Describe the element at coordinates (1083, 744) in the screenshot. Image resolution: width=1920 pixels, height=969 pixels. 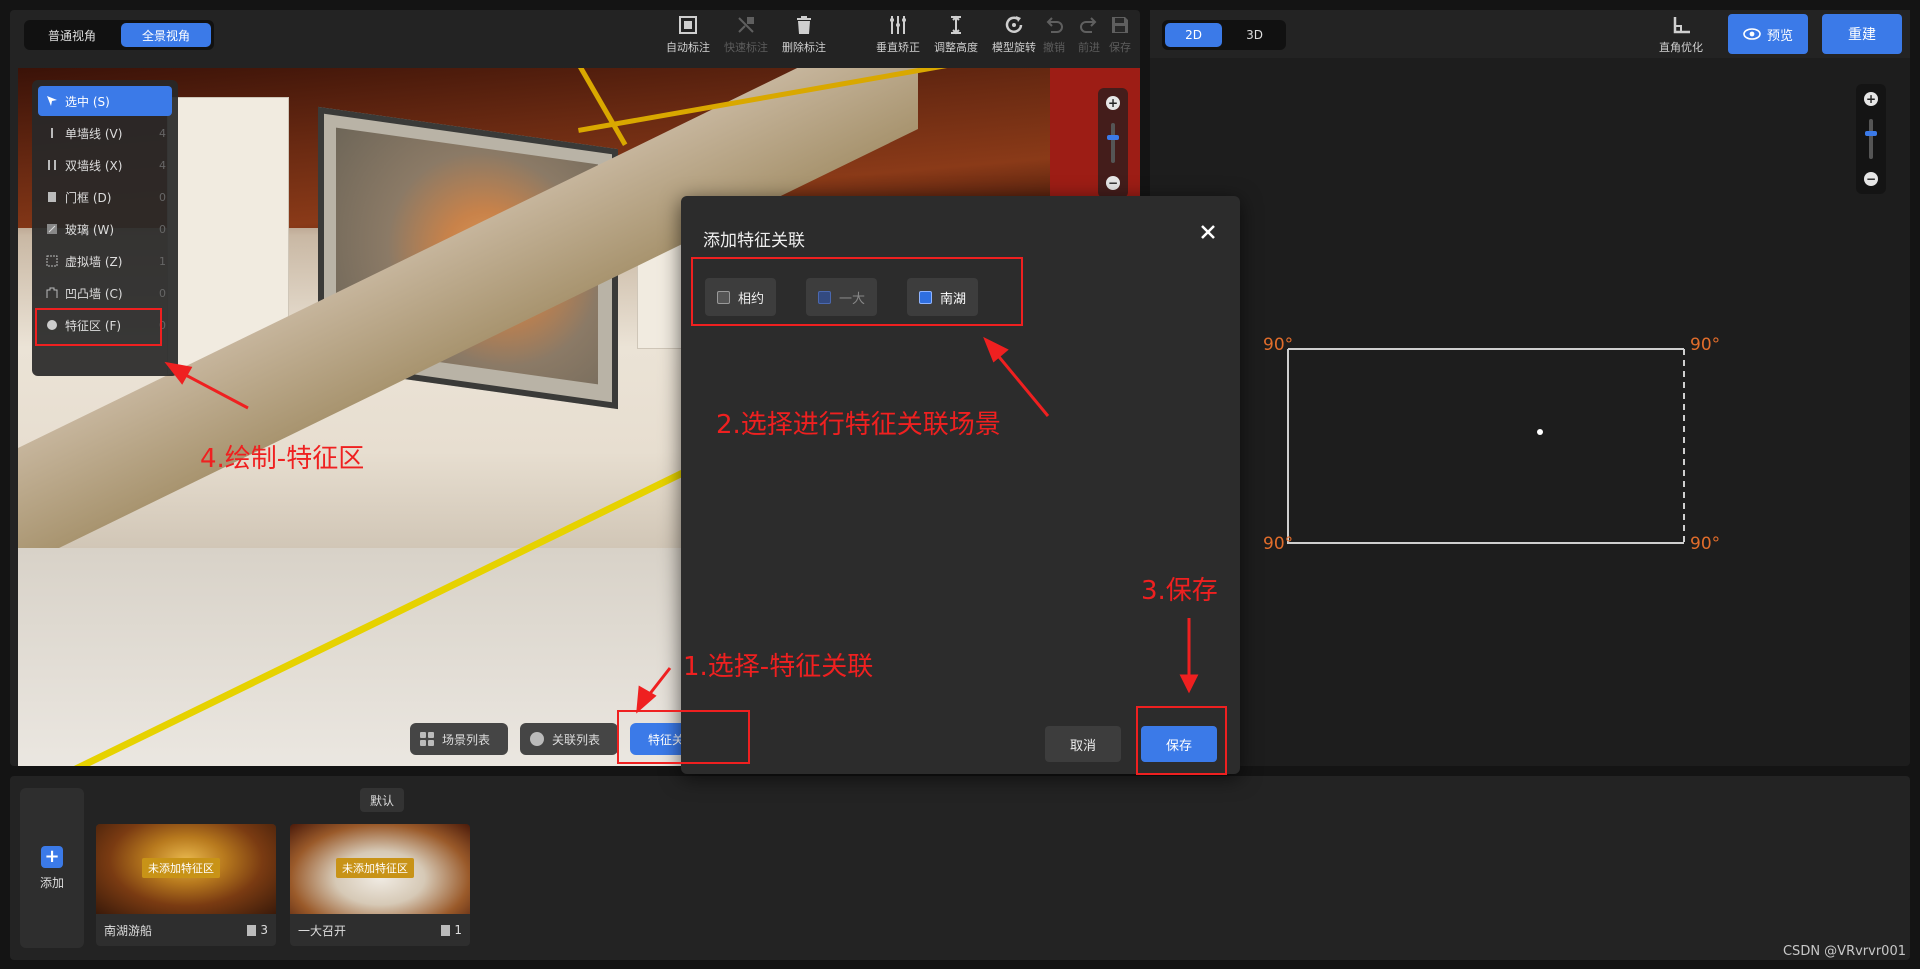
I see `cancel-button: 取消` at that location.